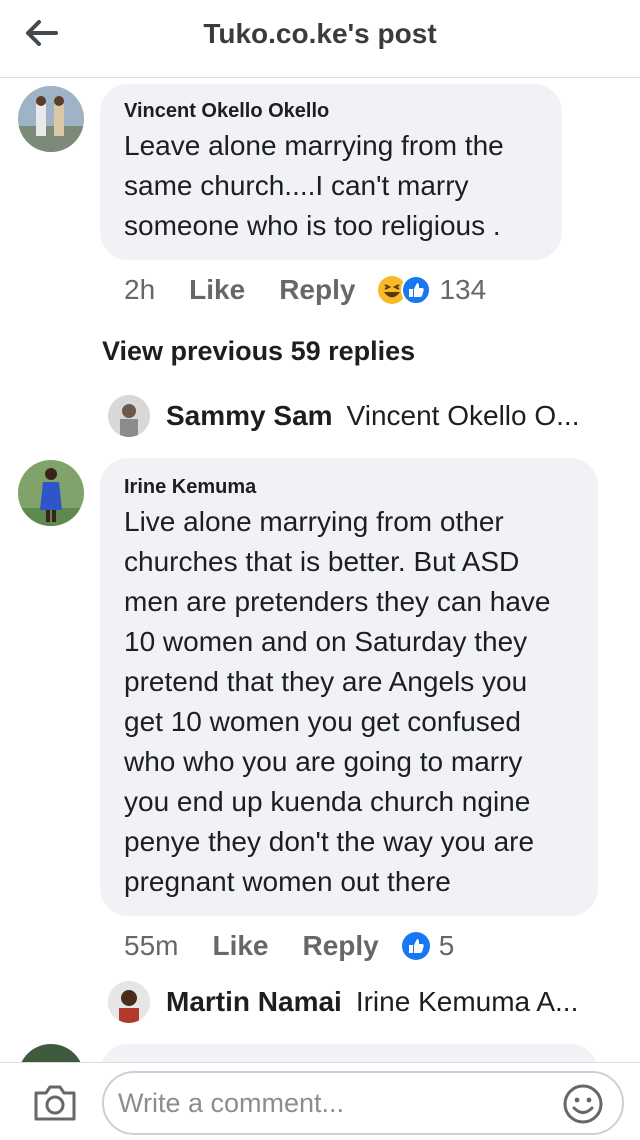 The height and width of the screenshot is (1140, 640). What do you see at coordinates (463, 289) in the screenshot?
I see `reaction-count: 134` at bounding box center [463, 289].